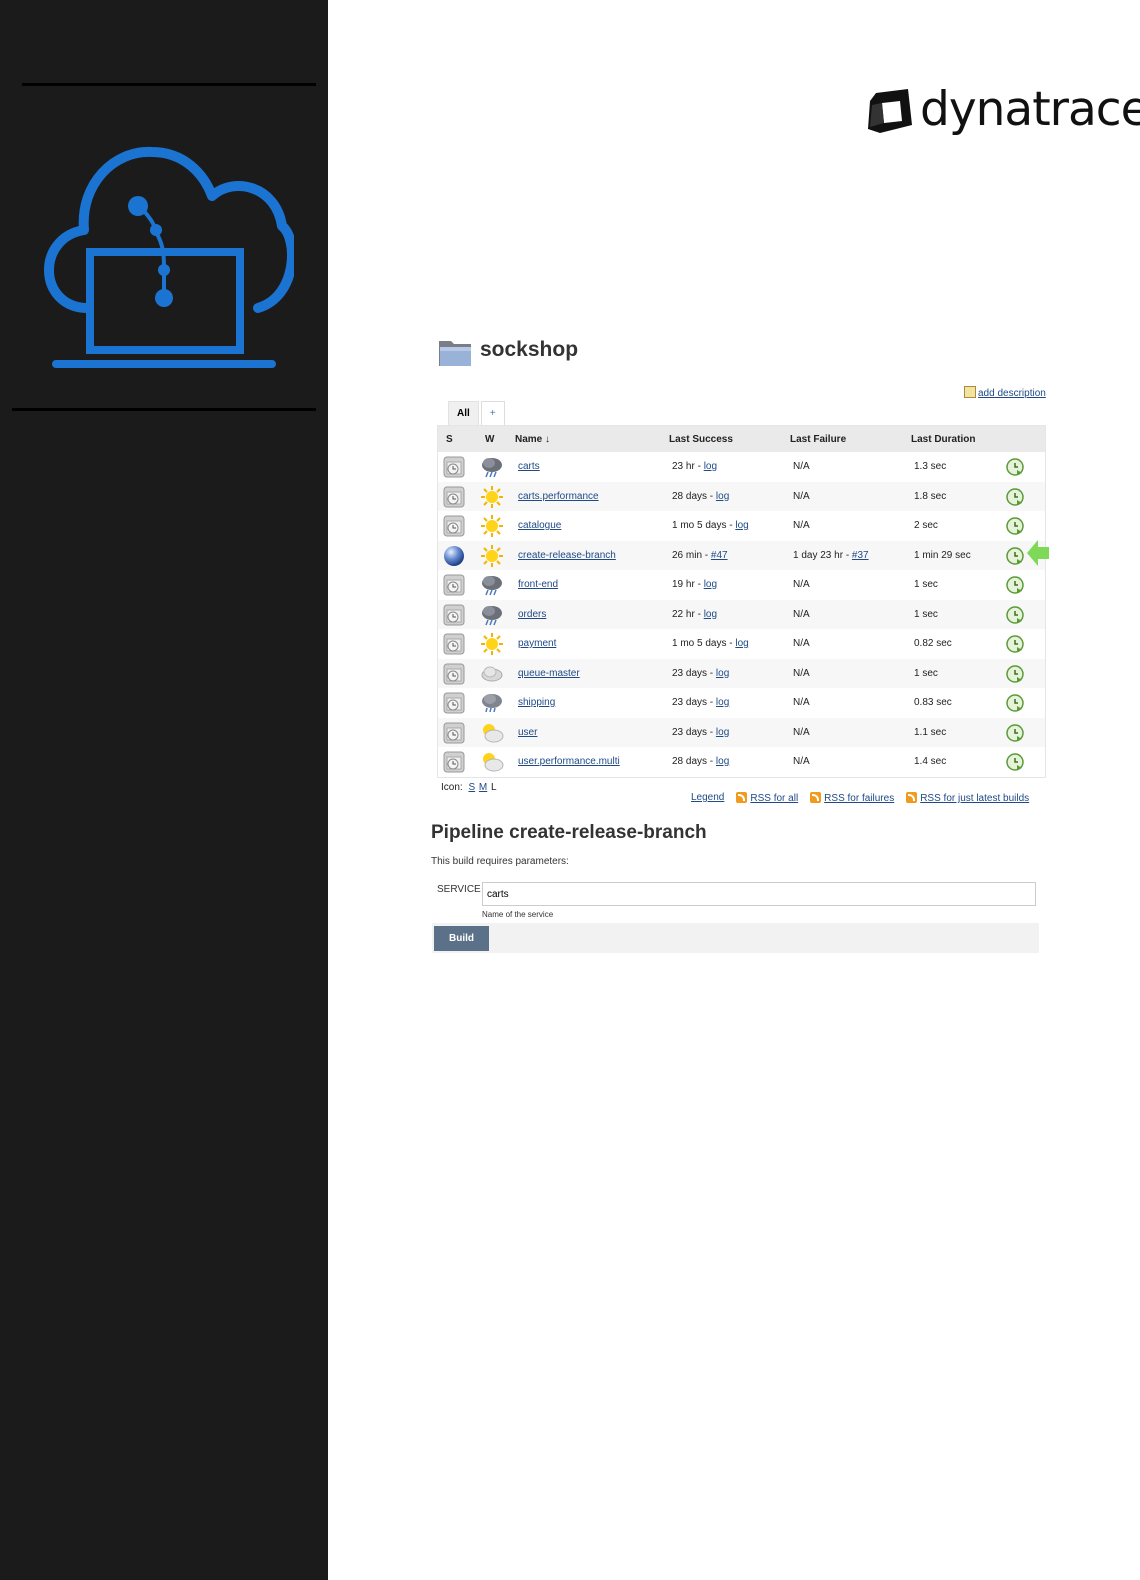 Image resolution: width=1140 pixels, height=1580 pixels. Describe the element at coordinates (532, 439) in the screenshot. I see `header-name: Name ↓` at that location.